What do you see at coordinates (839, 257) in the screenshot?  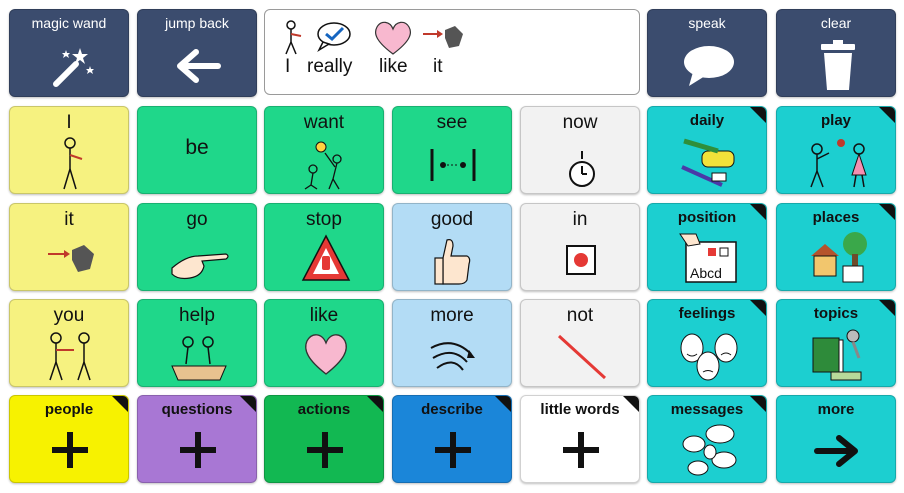 I see `house-tree-icon` at bounding box center [839, 257].